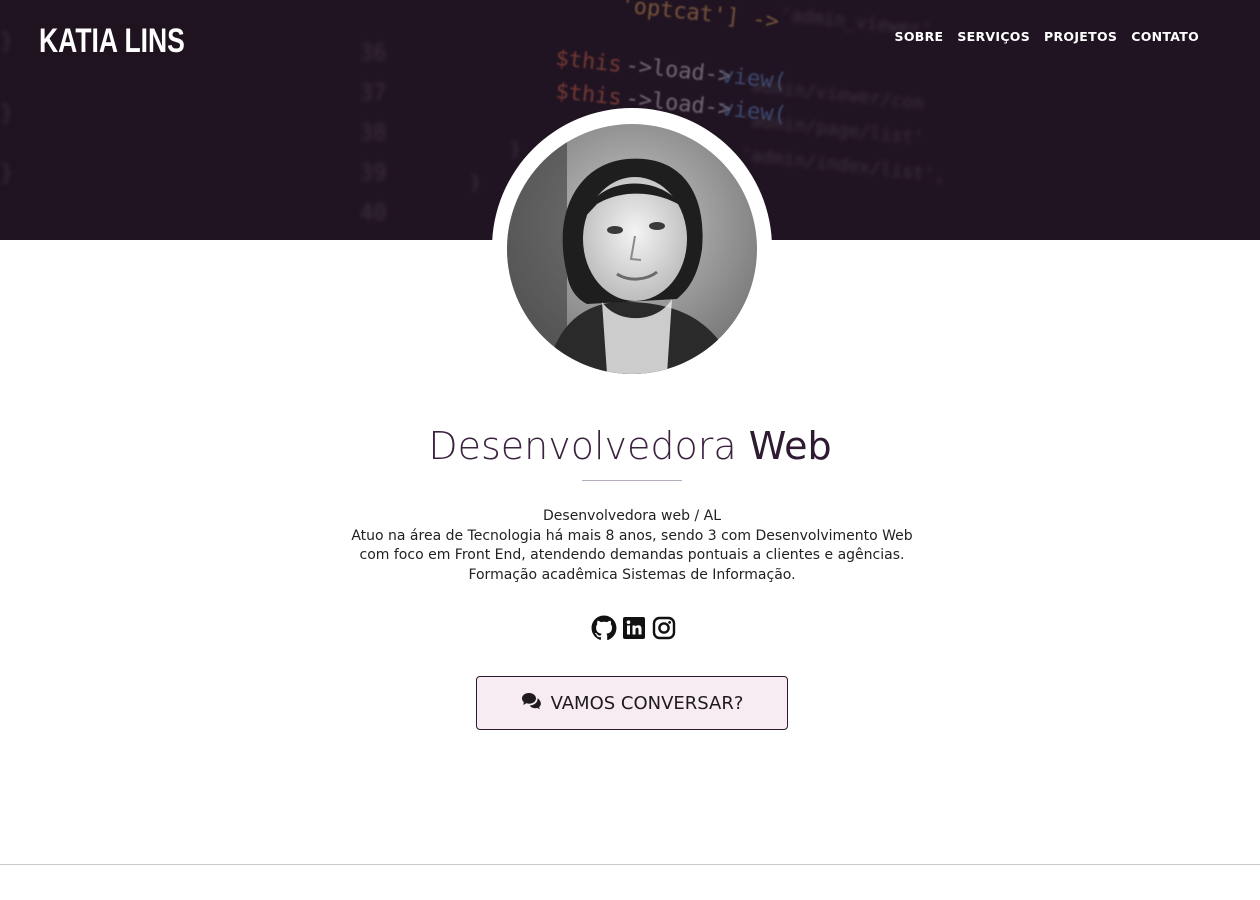 This screenshot has width=1260, height=900. What do you see at coordinates (647, 703) in the screenshot?
I see `contact-cta-label: VAMOS CONVERSAR?` at bounding box center [647, 703].